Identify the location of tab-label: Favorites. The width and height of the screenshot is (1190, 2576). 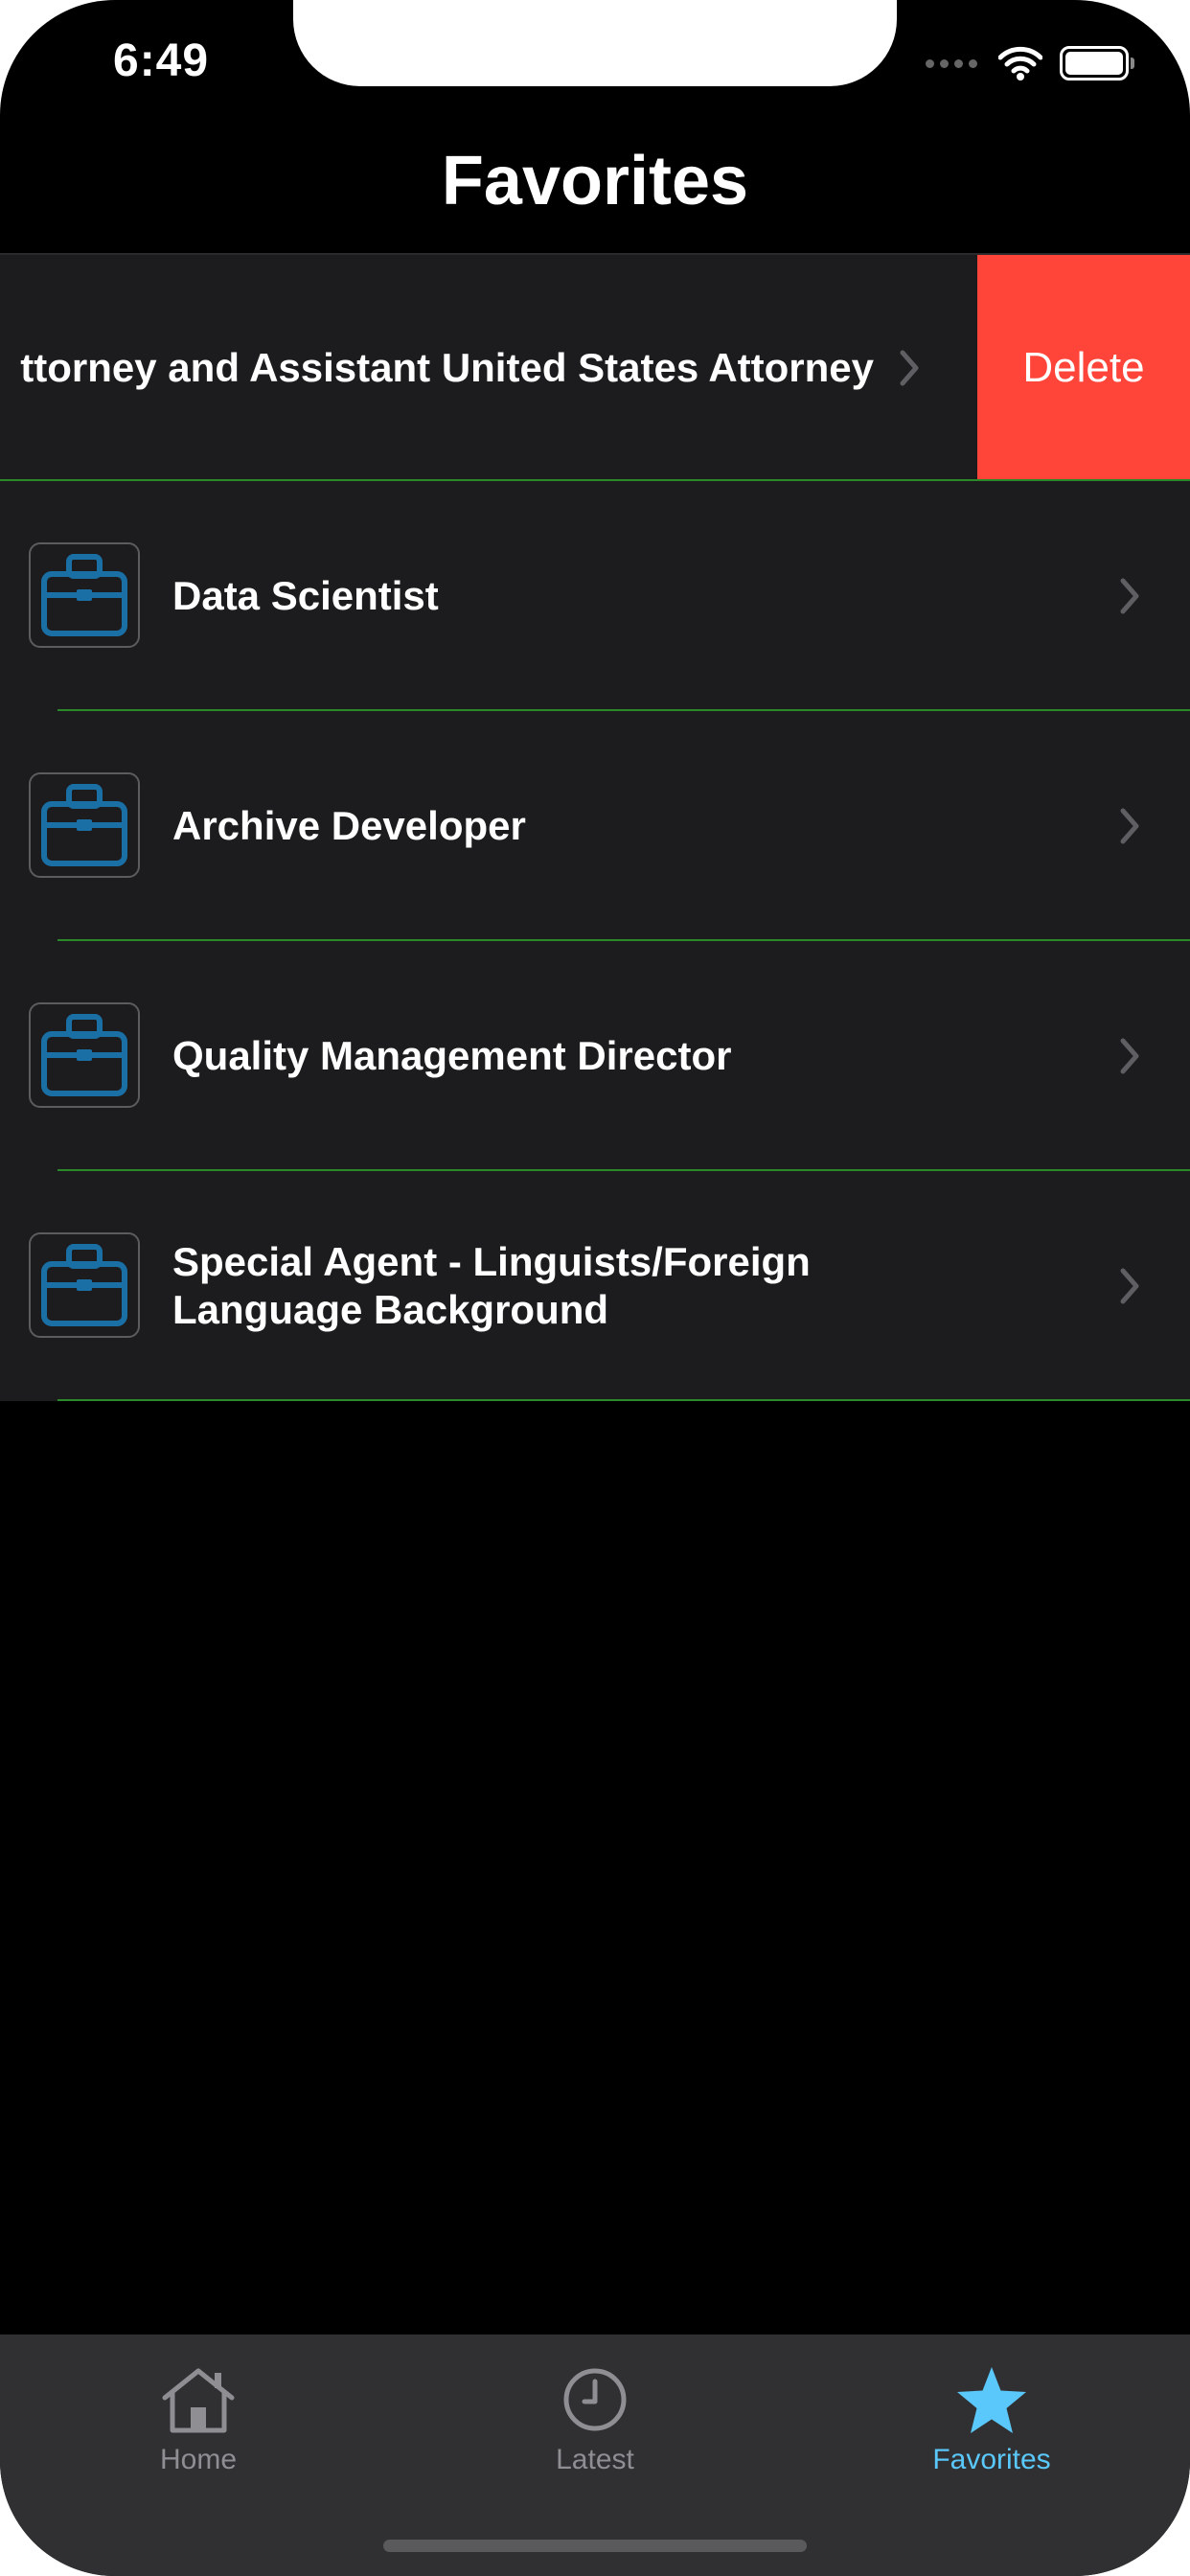
(991, 2459).